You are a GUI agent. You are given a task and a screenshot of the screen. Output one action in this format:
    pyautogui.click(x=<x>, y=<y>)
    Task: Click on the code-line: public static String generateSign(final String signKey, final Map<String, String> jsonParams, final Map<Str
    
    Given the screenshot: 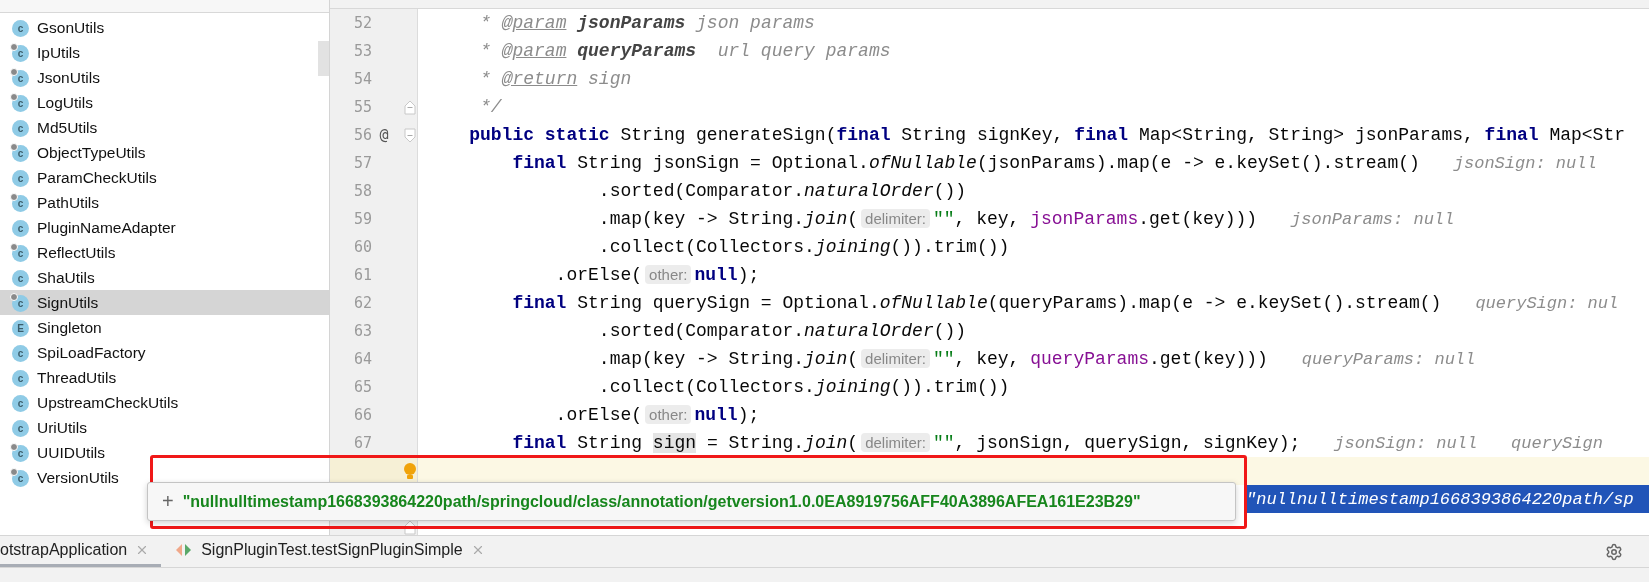 What is the action you would take?
    pyautogui.click(x=1047, y=135)
    